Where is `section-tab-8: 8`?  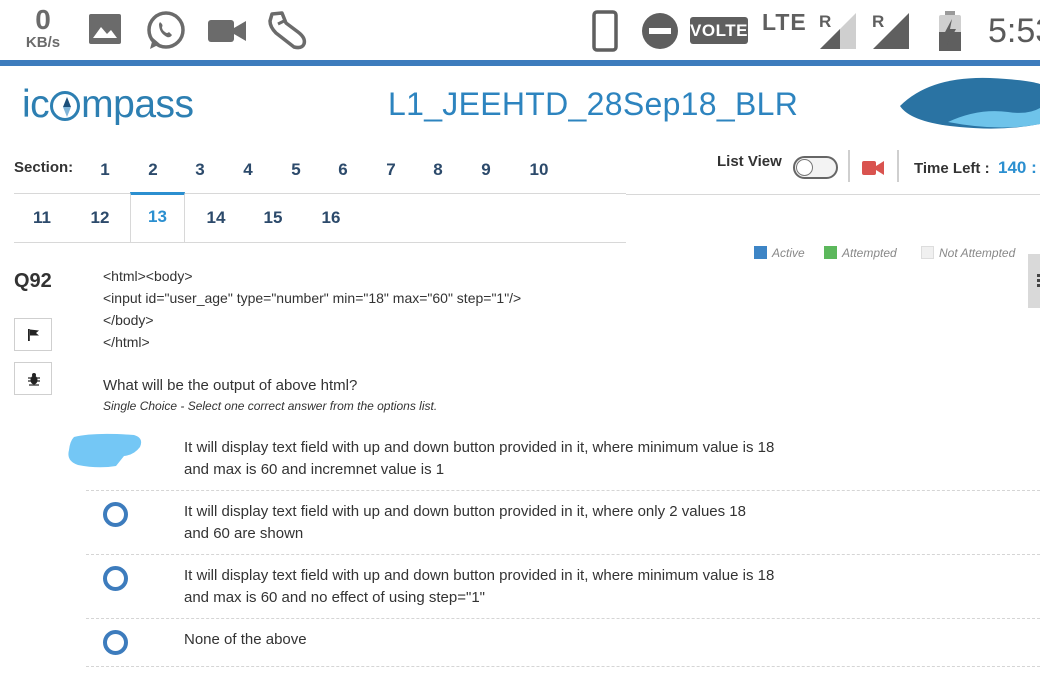
section-tab-8: 8 is located at coordinates (438, 170).